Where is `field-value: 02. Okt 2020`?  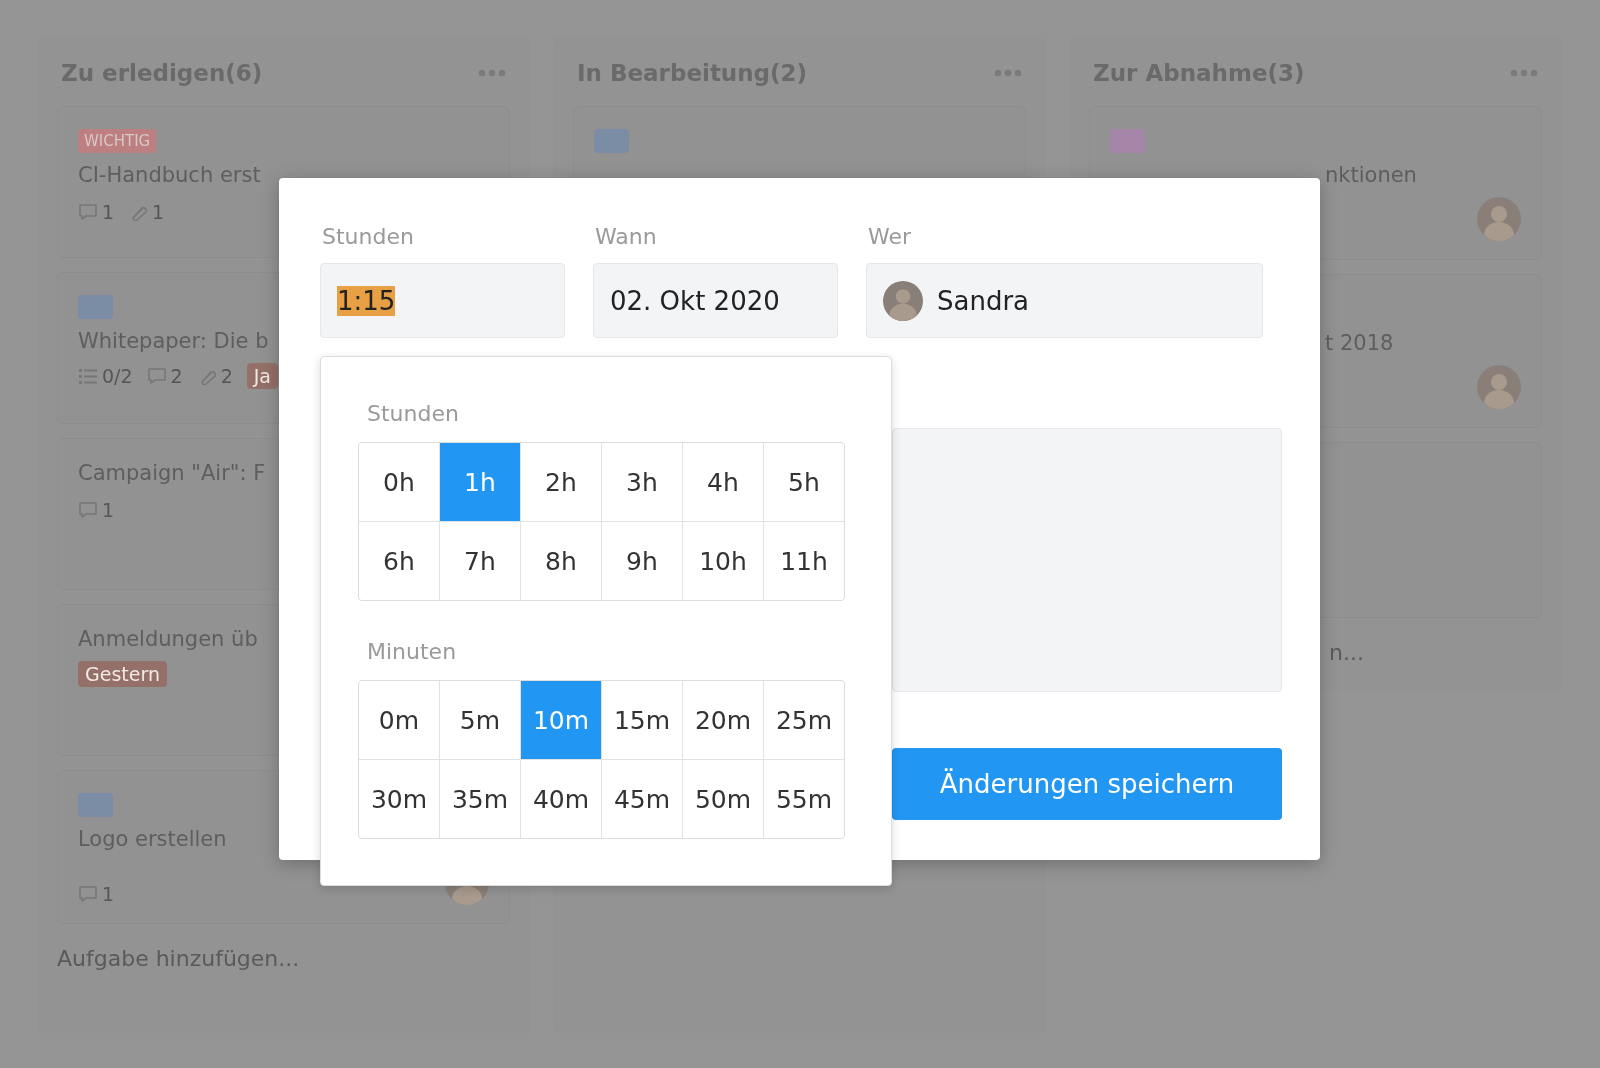 field-value: 02. Okt 2020 is located at coordinates (695, 300).